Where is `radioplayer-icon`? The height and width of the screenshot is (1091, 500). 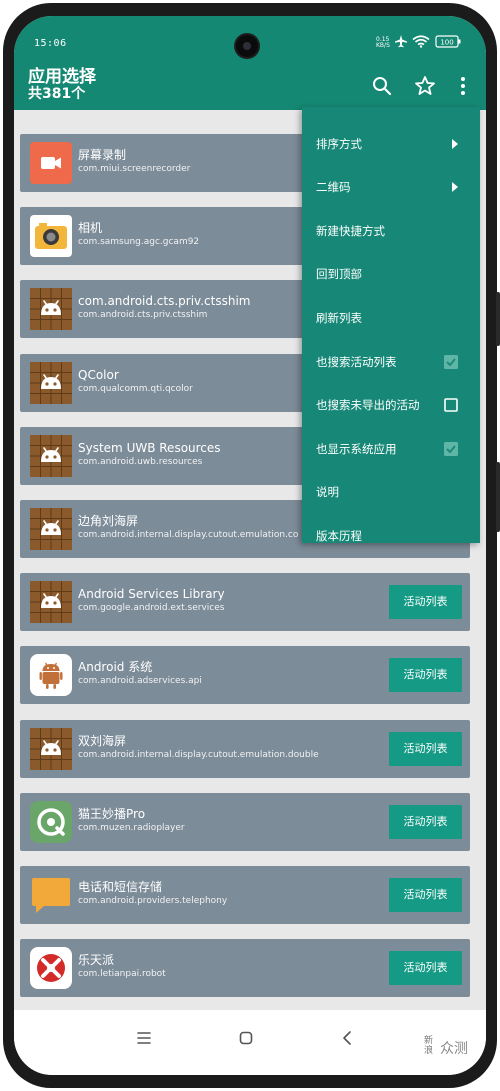 radioplayer-icon is located at coordinates (51, 822).